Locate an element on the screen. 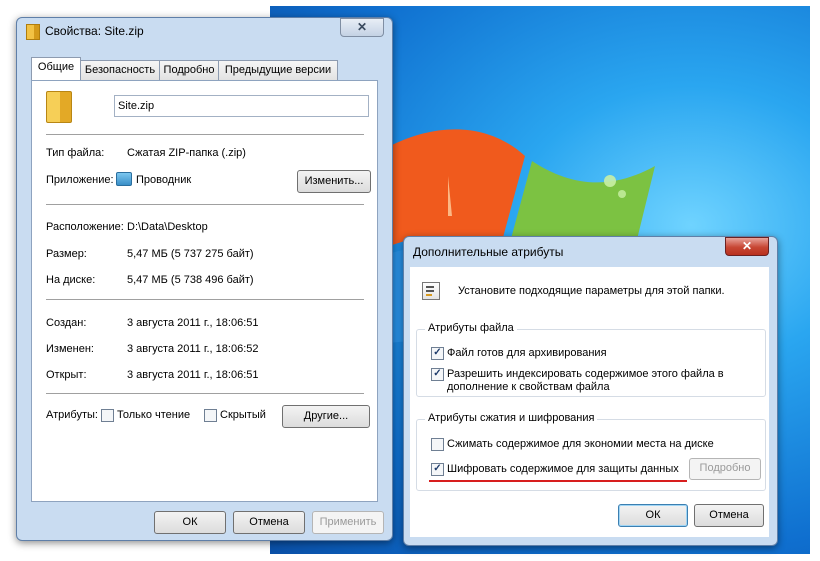 The width and height of the screenshot is (820, 561). details-button: Подробно is located at coordinates (725, 469).